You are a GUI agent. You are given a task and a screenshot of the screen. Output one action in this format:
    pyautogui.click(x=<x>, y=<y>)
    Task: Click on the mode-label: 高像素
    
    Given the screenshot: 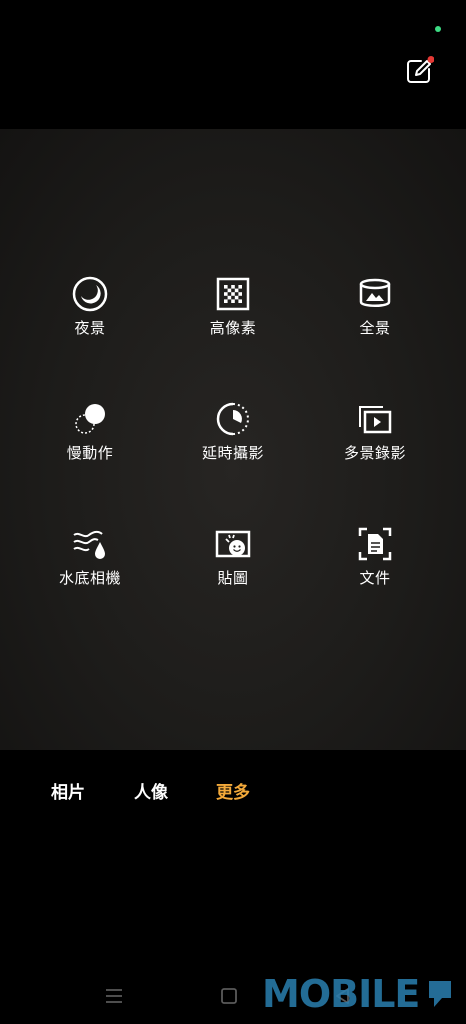 What is the action you would take?
    pyautogui.click(x=233, y=328)
    